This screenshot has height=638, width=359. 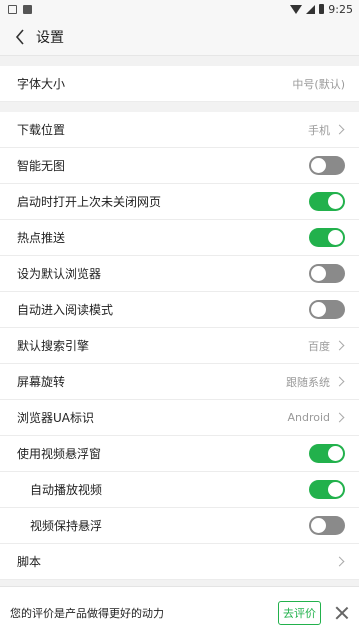 What do you see at coordinates (87, 613) in the screenshot?
I see `rating-banner-text: 您的评价是产品做得更好的动力` at bounding box center [87, 613].